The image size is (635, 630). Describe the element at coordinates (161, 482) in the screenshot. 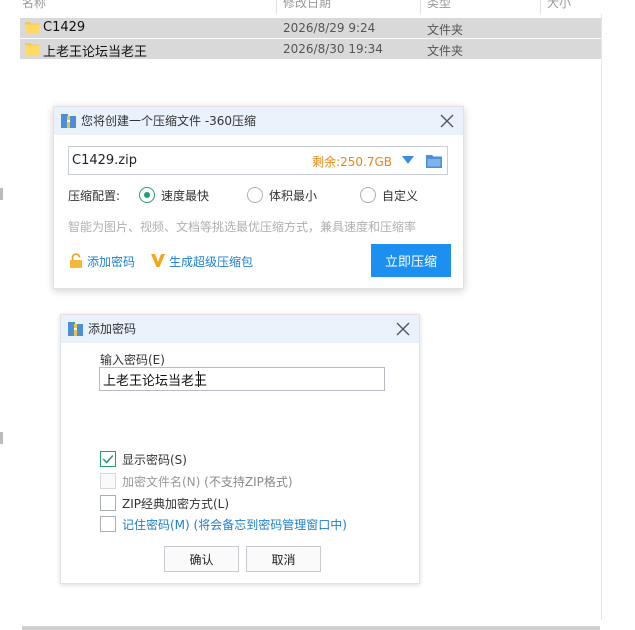

I see `encrypt-filenames-label: 加密文件名(N)` at that location.